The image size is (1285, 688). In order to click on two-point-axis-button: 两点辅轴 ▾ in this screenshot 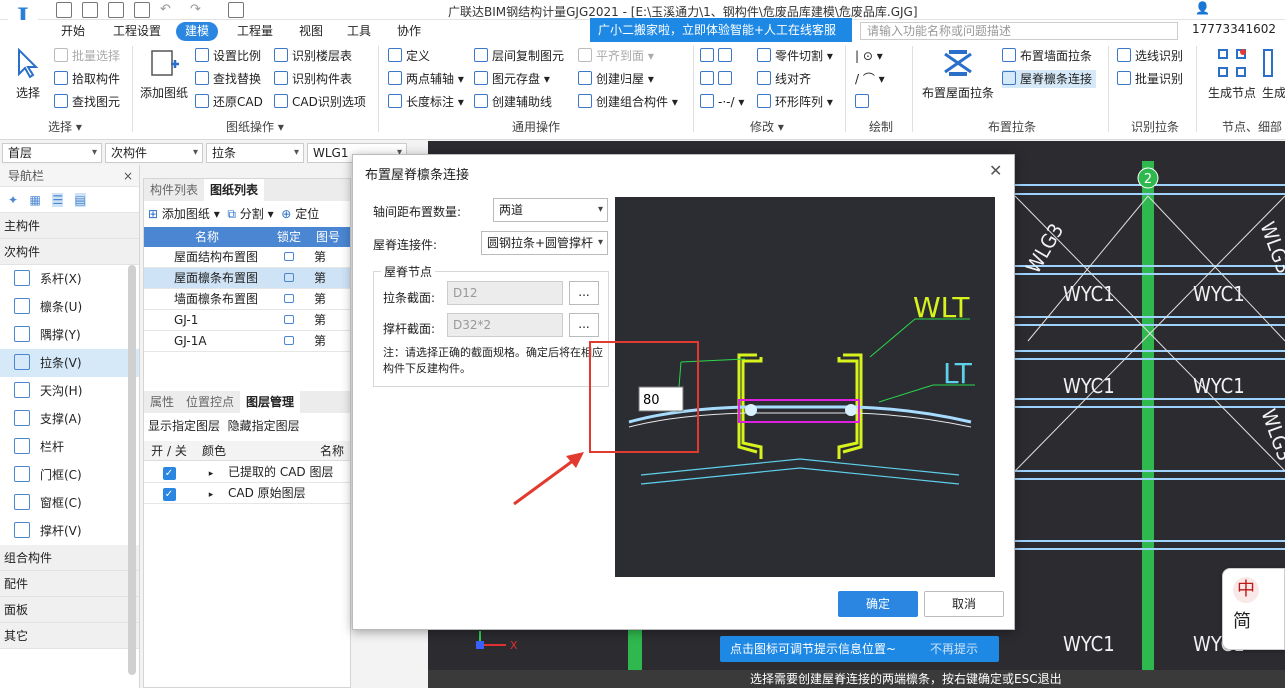, I will do `click(426, 79)`.